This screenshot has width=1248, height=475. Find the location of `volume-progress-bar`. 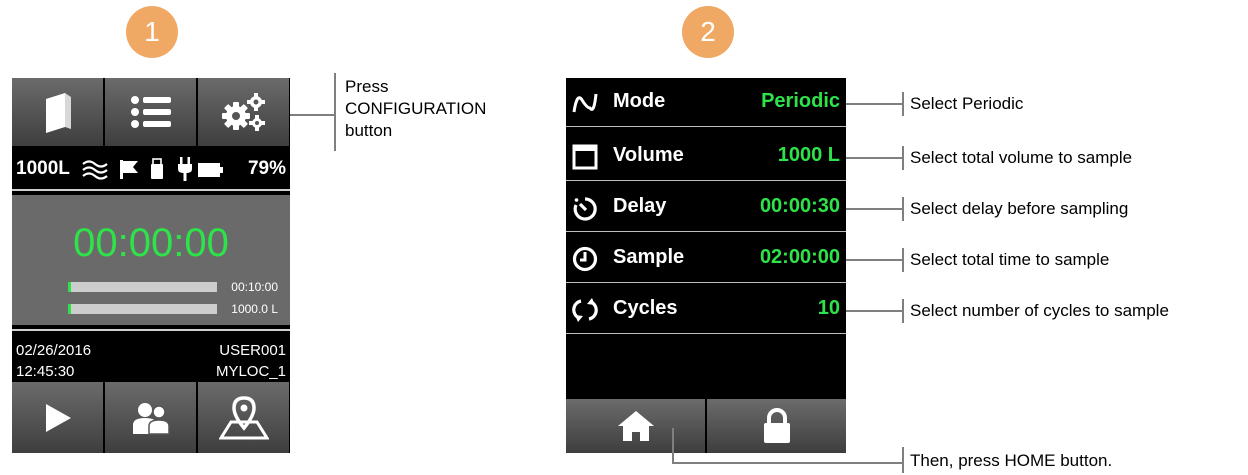

volume-progress-bar is located at coordinates (142, 309).